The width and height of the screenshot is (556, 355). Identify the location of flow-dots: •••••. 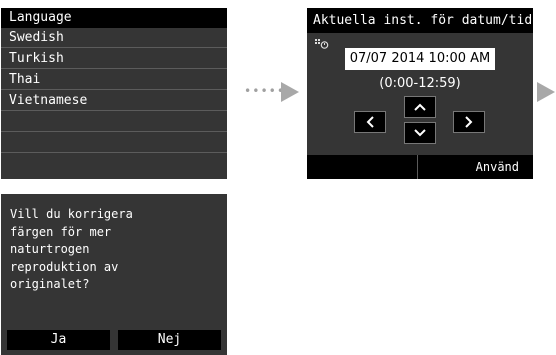
(265, 91).